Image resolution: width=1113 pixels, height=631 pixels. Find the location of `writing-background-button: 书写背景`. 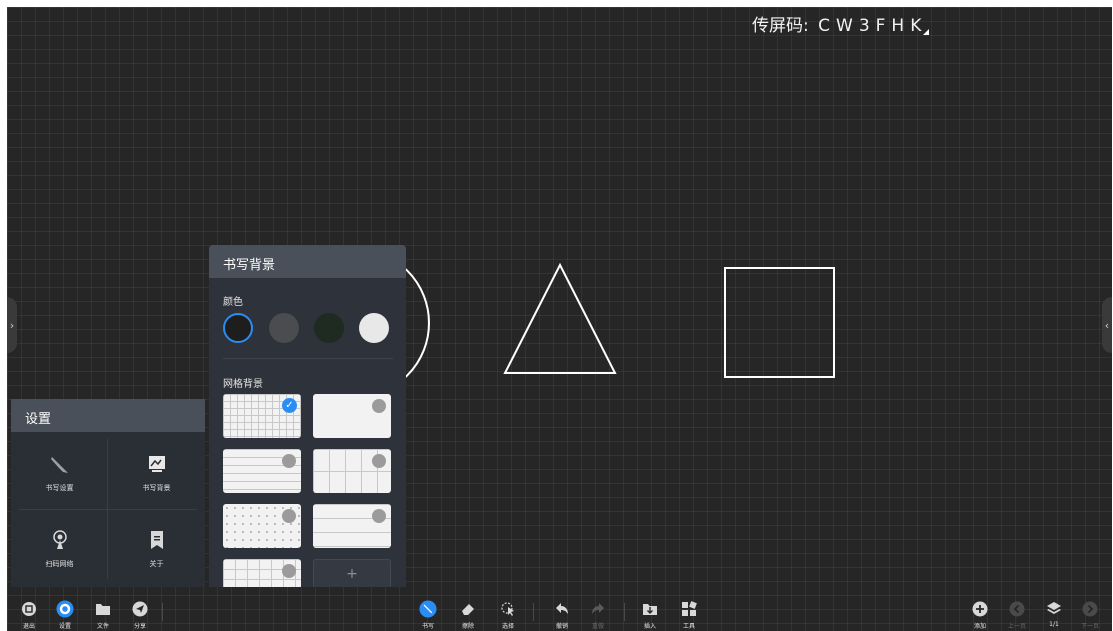

writing-background-button: 书写背景 is located at coordinates (156, 473).